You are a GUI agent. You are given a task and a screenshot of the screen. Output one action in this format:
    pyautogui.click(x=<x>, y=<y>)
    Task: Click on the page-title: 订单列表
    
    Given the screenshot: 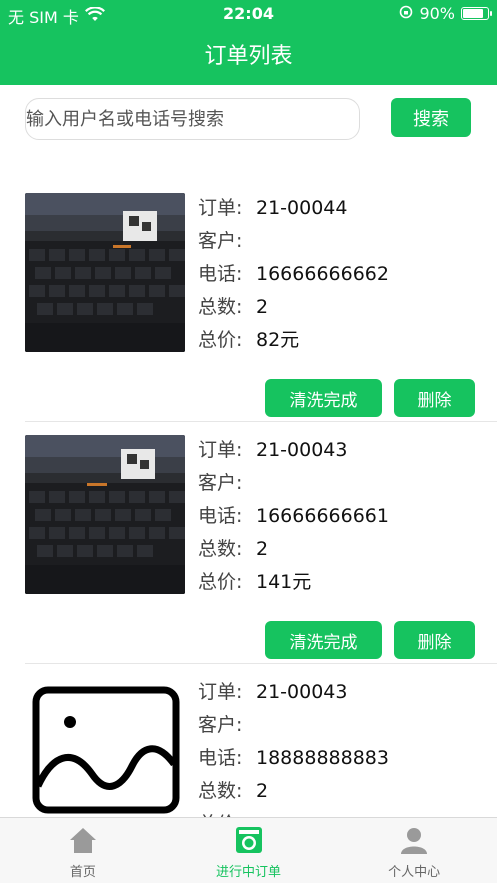 What is the action you would take?
    pyautogui.click(x=248, y=56)
    